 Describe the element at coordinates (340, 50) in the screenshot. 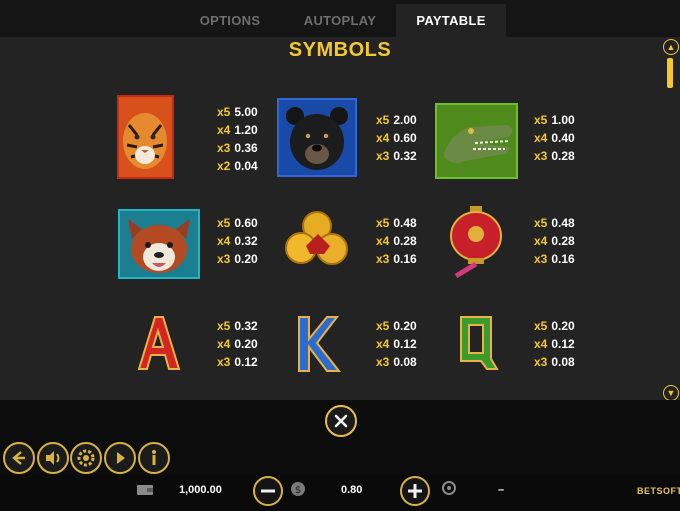

I see `section-title: SYMBOLS` at that location.